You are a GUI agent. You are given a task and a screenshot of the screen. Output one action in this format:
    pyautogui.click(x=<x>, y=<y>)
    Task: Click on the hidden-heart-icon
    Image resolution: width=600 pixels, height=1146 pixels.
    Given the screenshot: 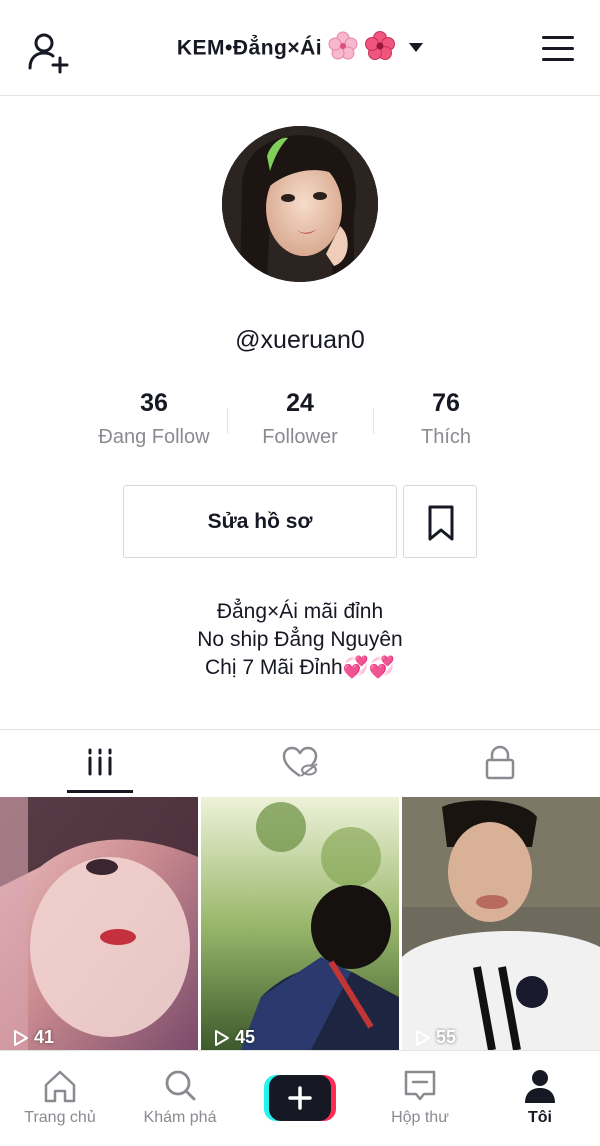 What is the action you would take?
    pyautogui.click(x=300, y=762)
    